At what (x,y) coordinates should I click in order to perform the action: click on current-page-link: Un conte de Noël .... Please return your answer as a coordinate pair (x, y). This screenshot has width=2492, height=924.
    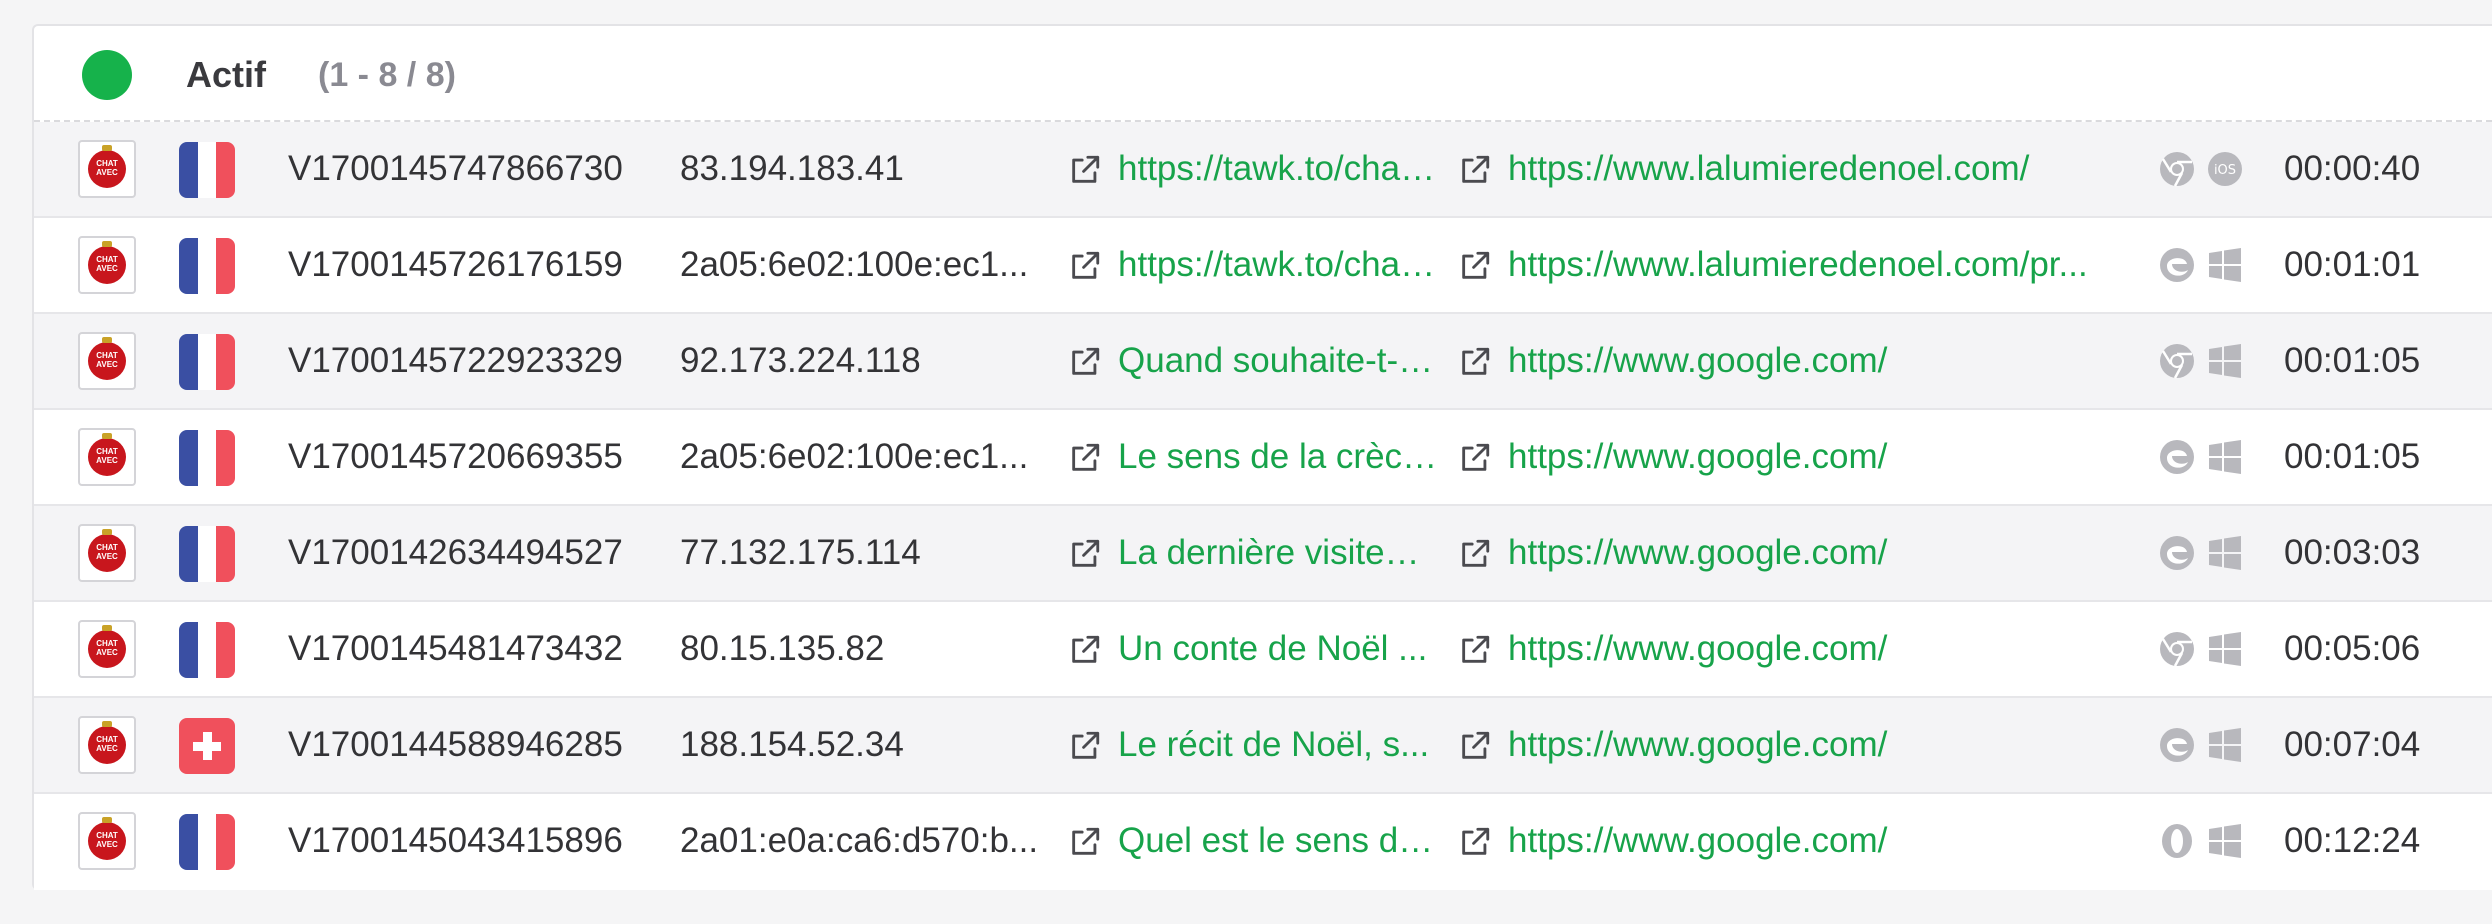
    Looking at the image, I should click on (1278, 649).